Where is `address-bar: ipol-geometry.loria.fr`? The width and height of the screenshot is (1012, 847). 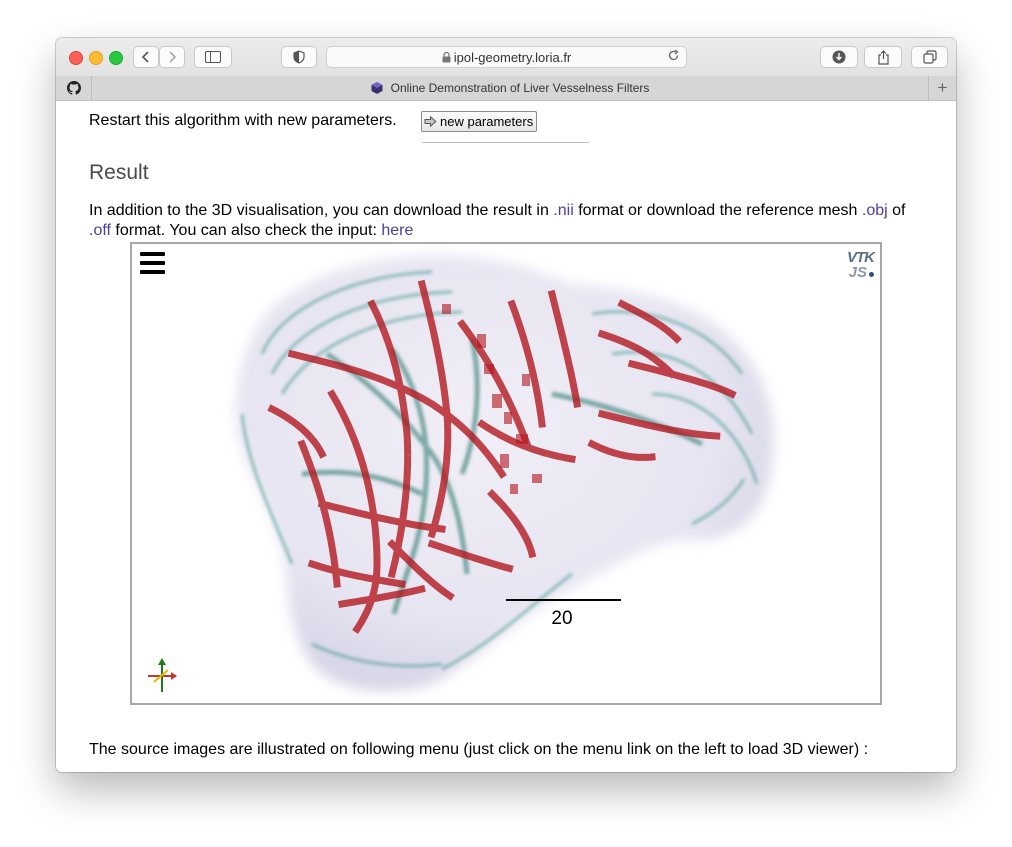 address-bar: ipol-geometry.loria.fr is located at coordinates (506, 57).